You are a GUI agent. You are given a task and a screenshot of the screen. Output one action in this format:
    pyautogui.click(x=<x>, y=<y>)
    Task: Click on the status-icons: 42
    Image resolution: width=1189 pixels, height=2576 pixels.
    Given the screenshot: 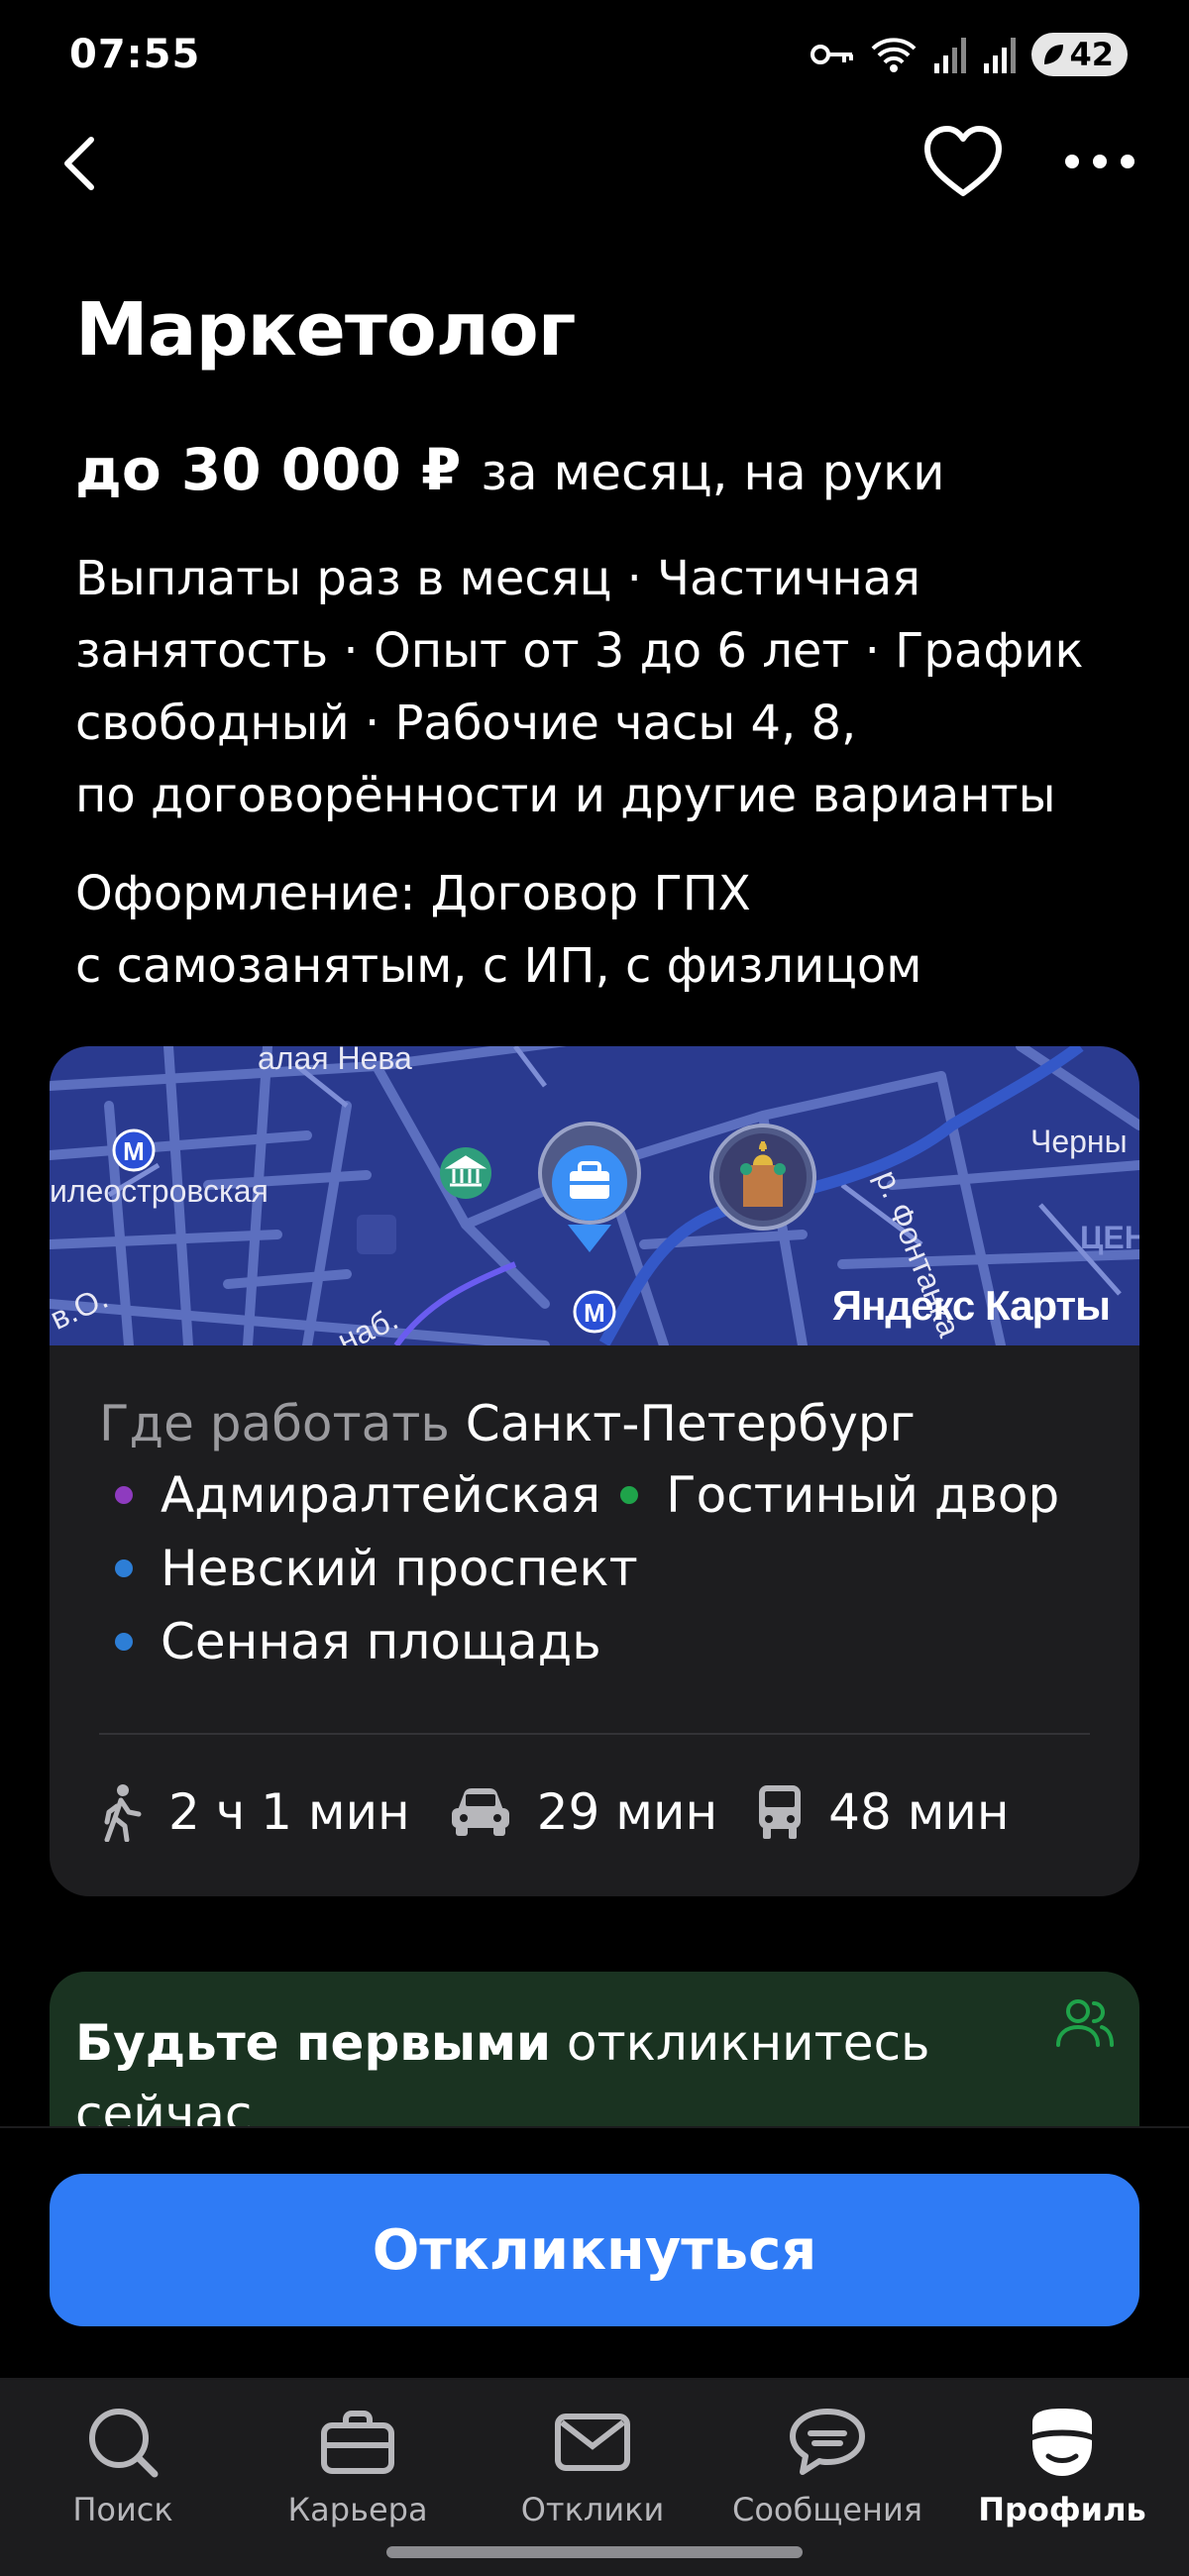 What is the action you would take?
    pyautogui.click(x=969, y=55)
    